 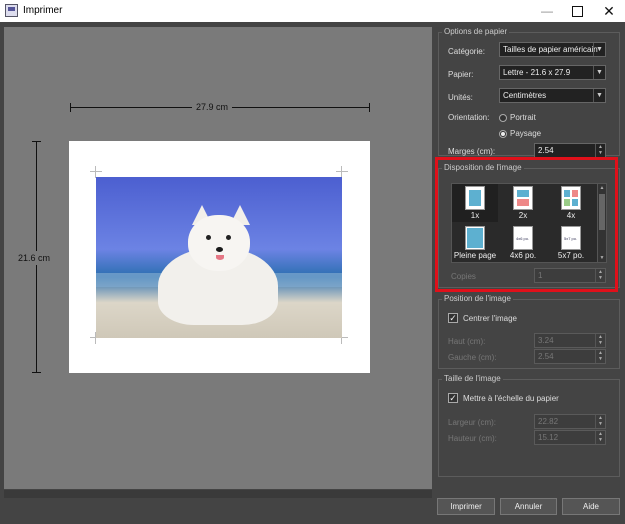 I want to click on print-button: Imprimer, so click(x=466, y=506).